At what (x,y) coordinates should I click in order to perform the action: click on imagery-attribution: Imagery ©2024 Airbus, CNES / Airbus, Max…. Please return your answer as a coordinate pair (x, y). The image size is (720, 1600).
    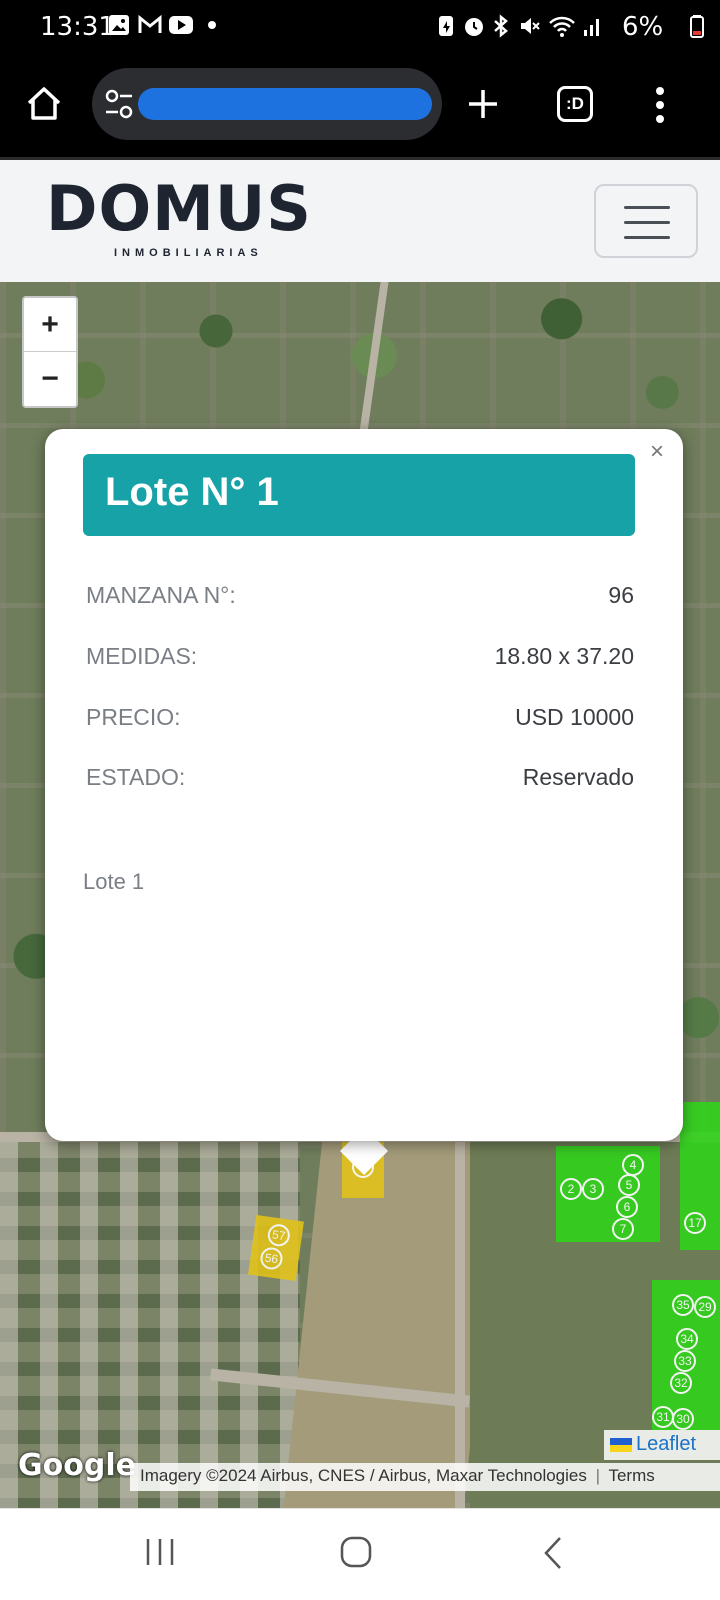
    Looking at the image, I should click on (425, 1477).